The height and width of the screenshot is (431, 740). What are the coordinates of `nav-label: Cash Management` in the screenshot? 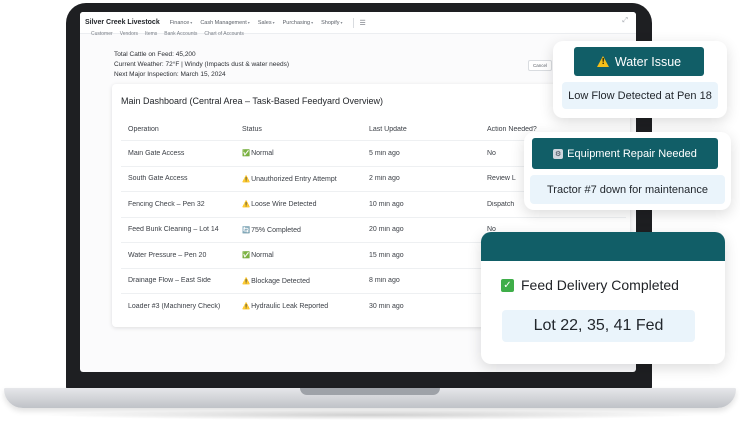 It's located at (223, 22).